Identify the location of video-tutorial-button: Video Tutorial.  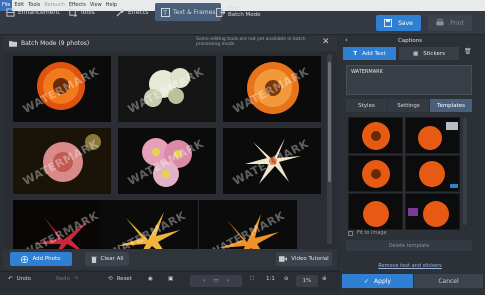
(304, 259).